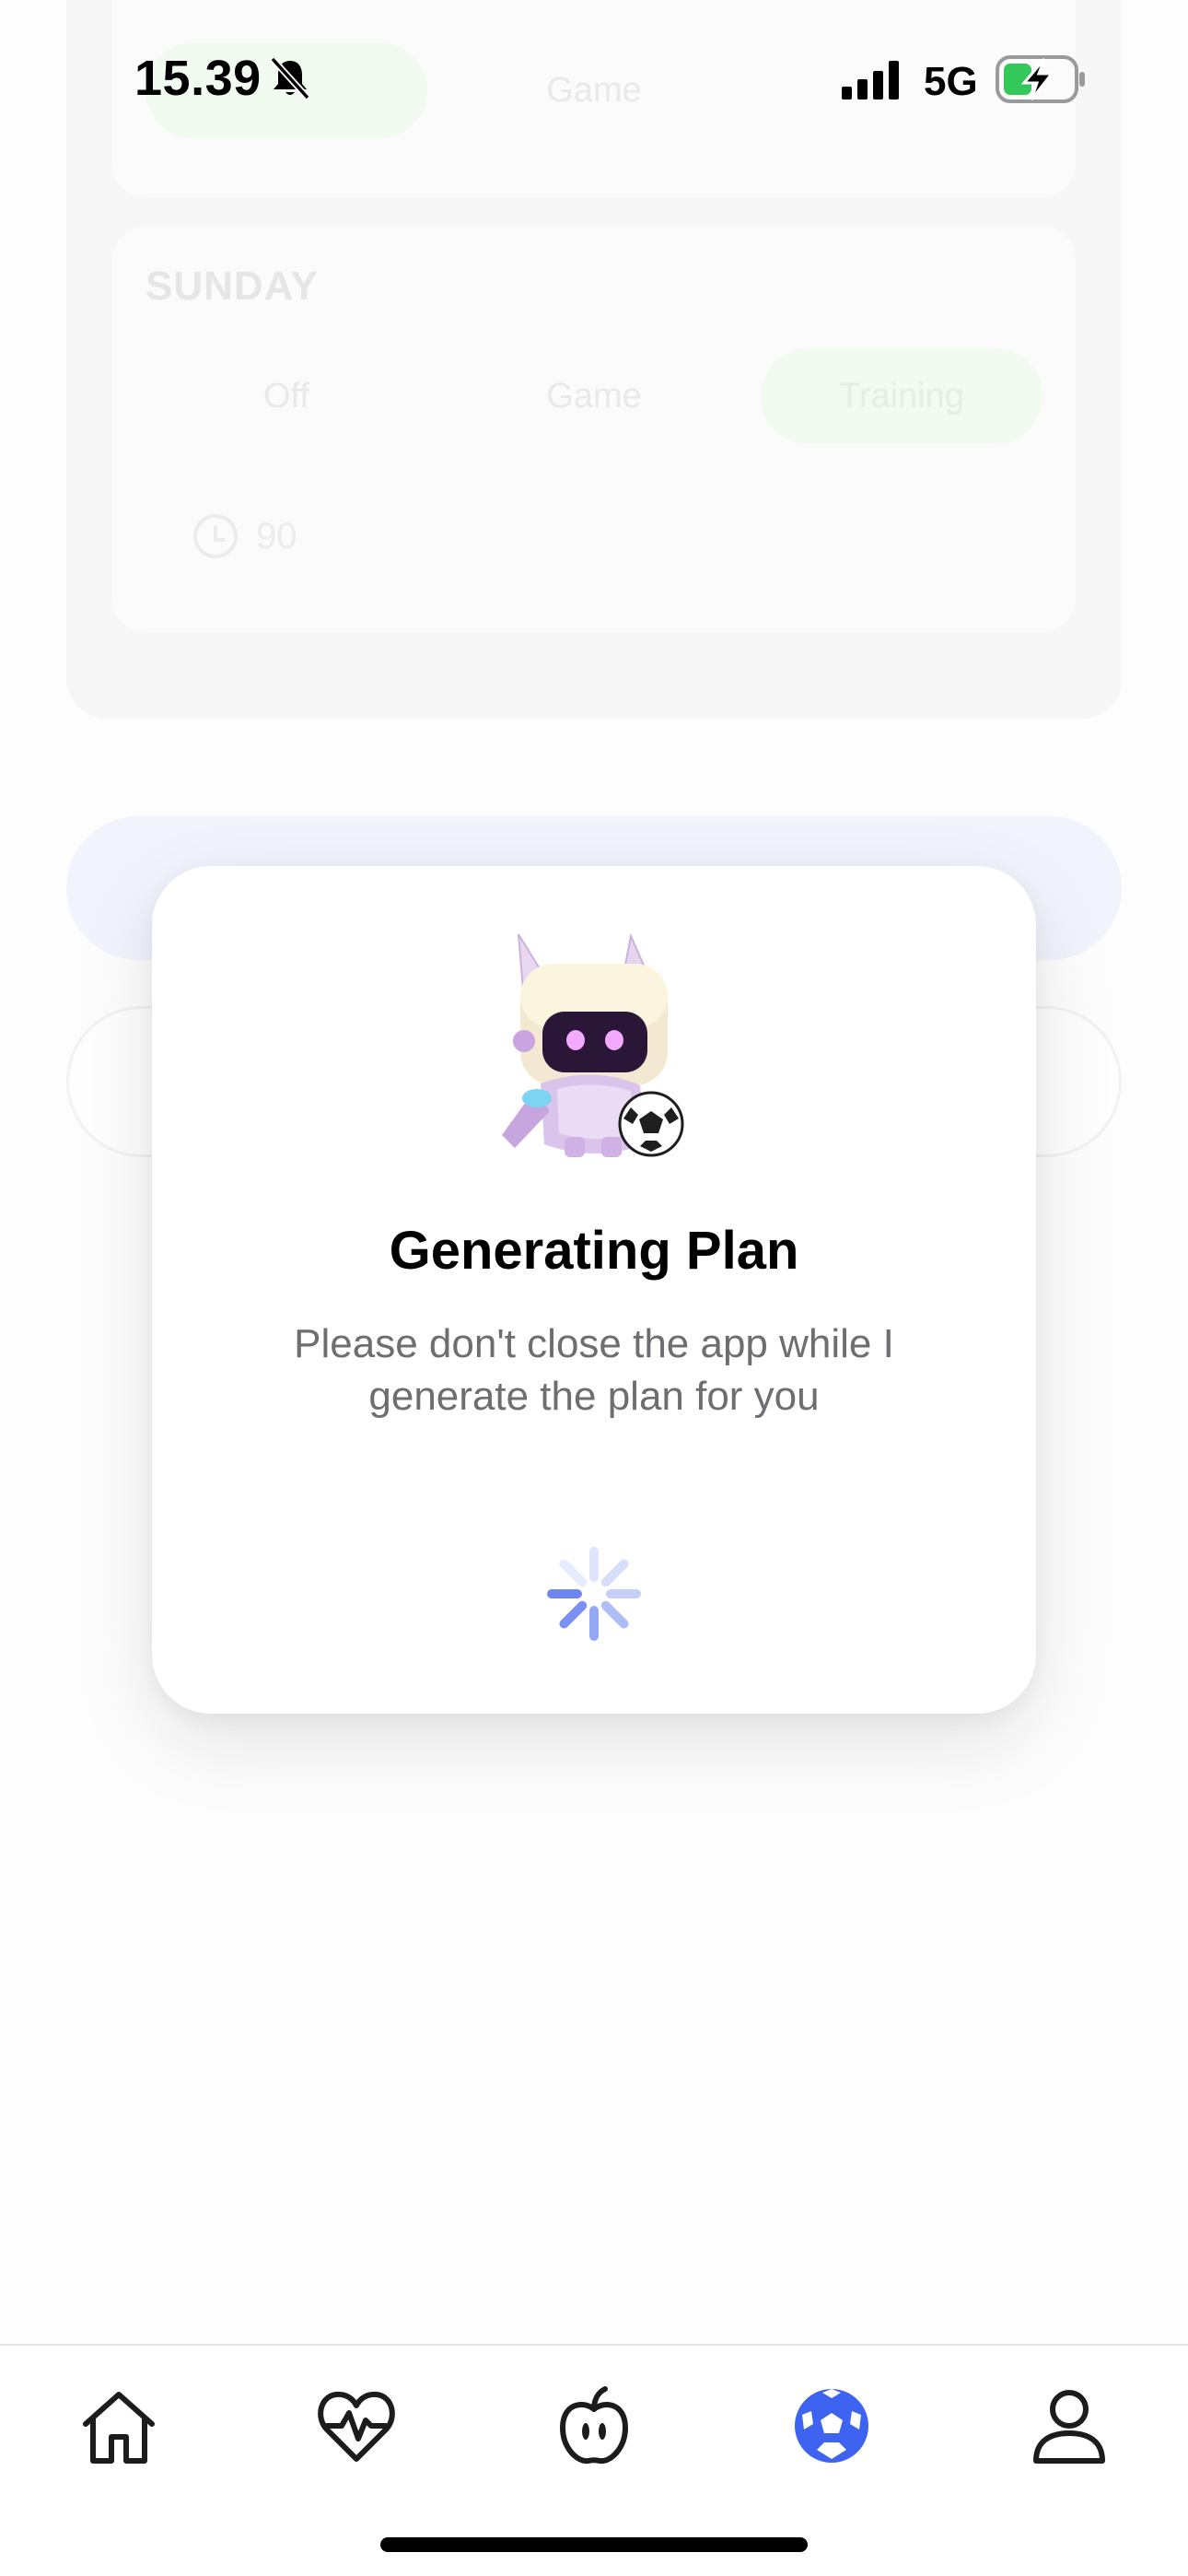  Describe the element at coordinates (594, 2544) in the screenshot. I see `home-indicator` at that location.